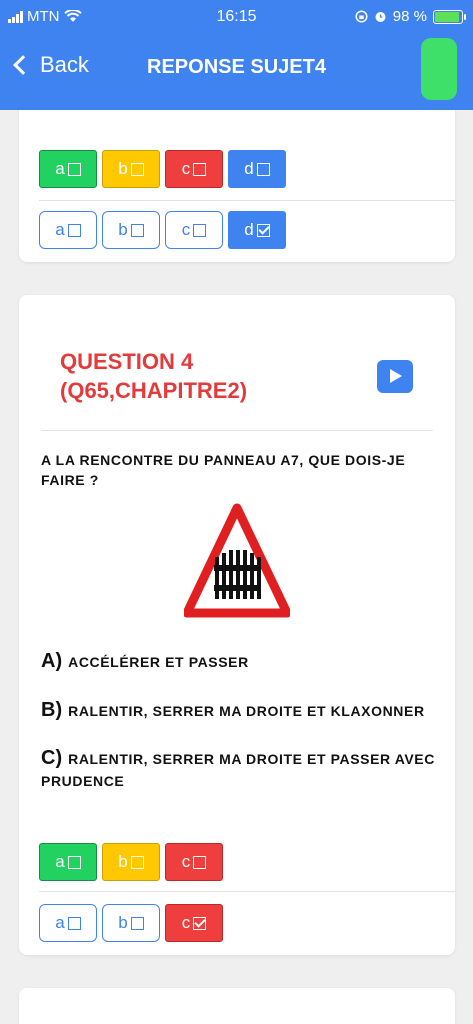 Image resolution: width=473 pixels, height=1024 pixels. I want to click on user-answer-row: a b c d, so click(162, 230).